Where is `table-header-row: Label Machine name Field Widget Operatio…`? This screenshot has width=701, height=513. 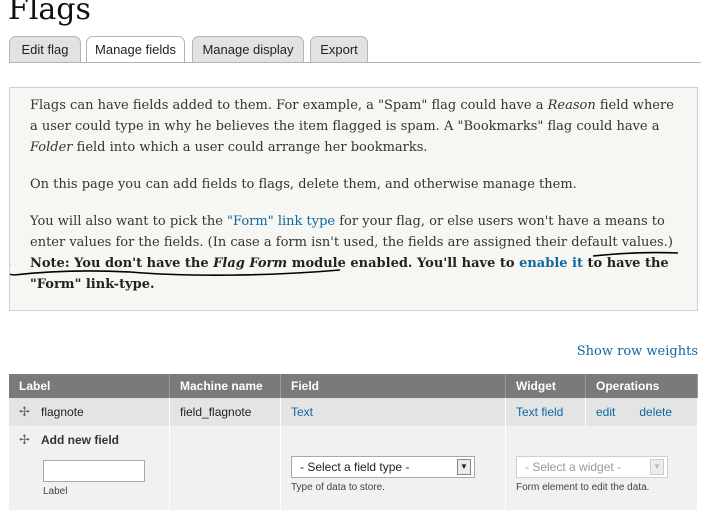 table-header-row: Label Machine name Field Widget Operatio… is located at coordinates (353, 386).